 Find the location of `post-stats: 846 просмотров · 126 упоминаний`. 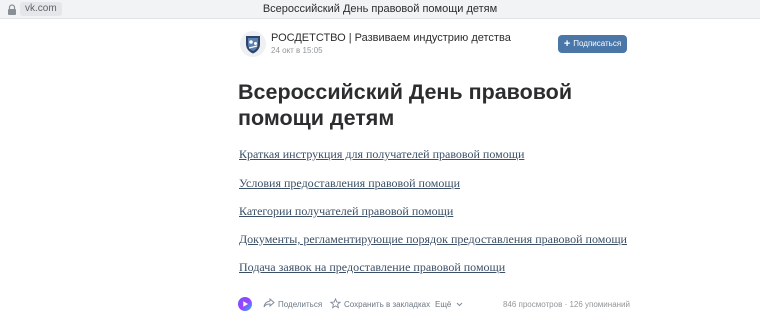

post-stats: 846 просмотров · 126 упоминаний is located at coordinates (566, 305).